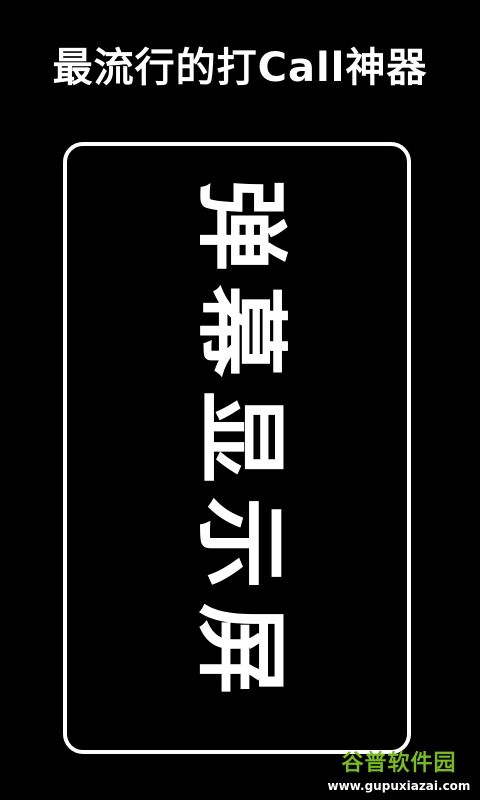 This screenshot has height=800, width=480. Describe the element at coordinates (399, 763) in the screenshot. I see `watermark-title: 谷普软件园` at that location.